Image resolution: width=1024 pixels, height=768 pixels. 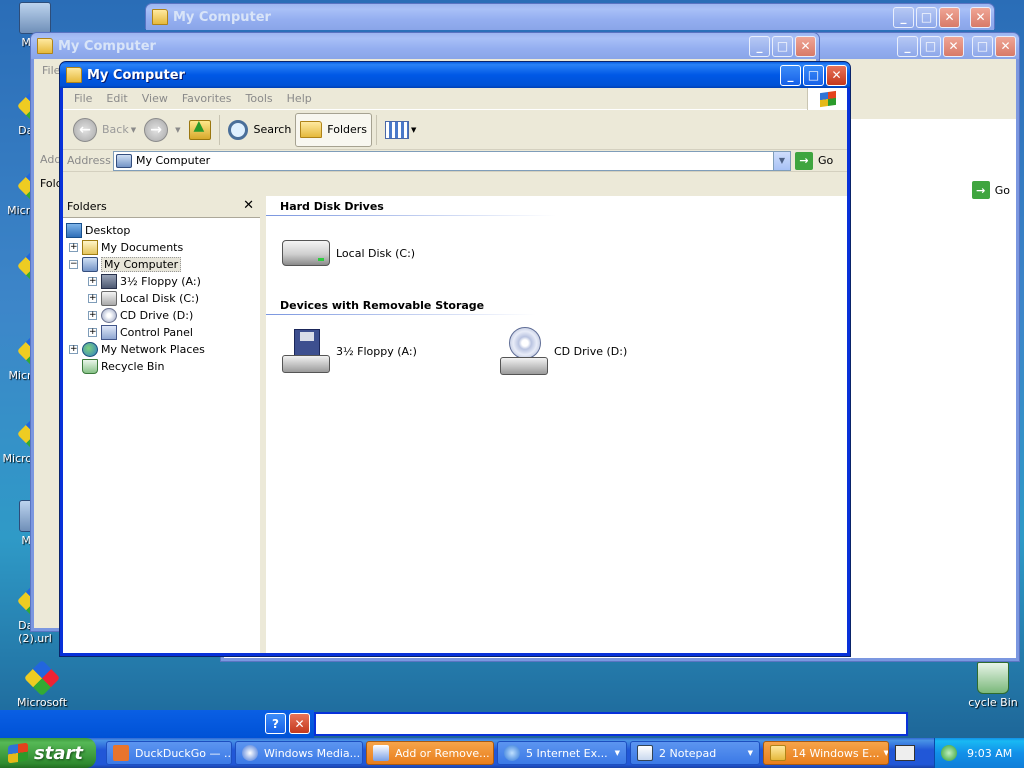 What do you see at coordinates (781, 160) in the screenshot?
I see `address-dropdown-button: ▼` at bounding box center [781, 160].